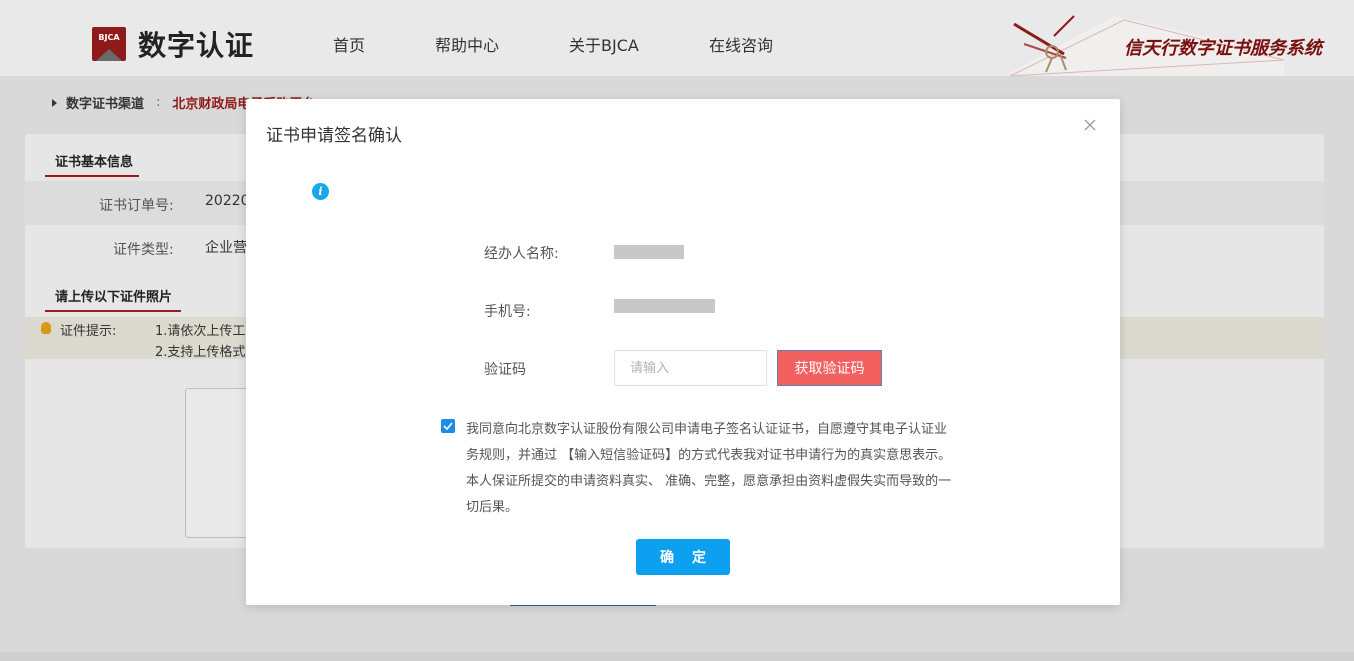  What do you see at coordinates (683, 557) in the screenshot?
I see `confirm-button: 确定` at bounding box center [683, 557].